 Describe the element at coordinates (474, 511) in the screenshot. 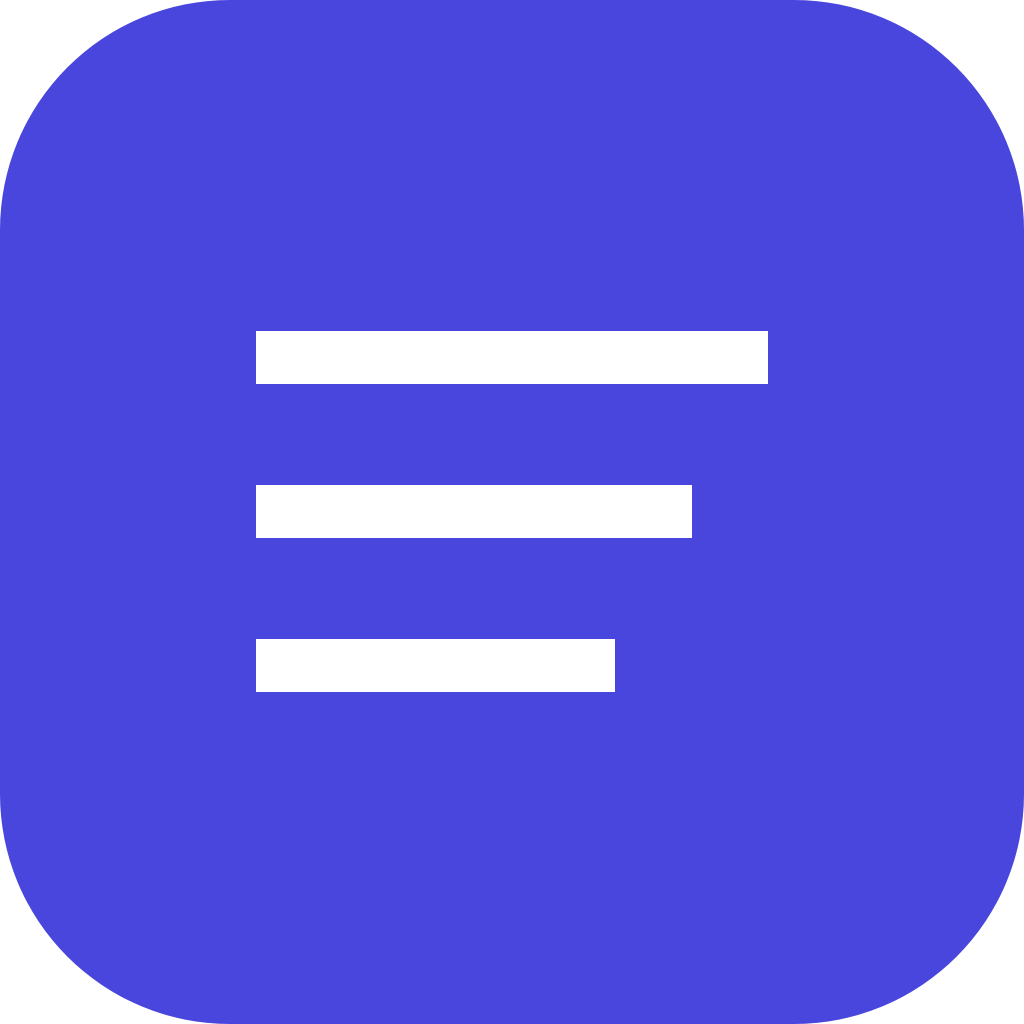

I see `menu-line-middle` at that location.